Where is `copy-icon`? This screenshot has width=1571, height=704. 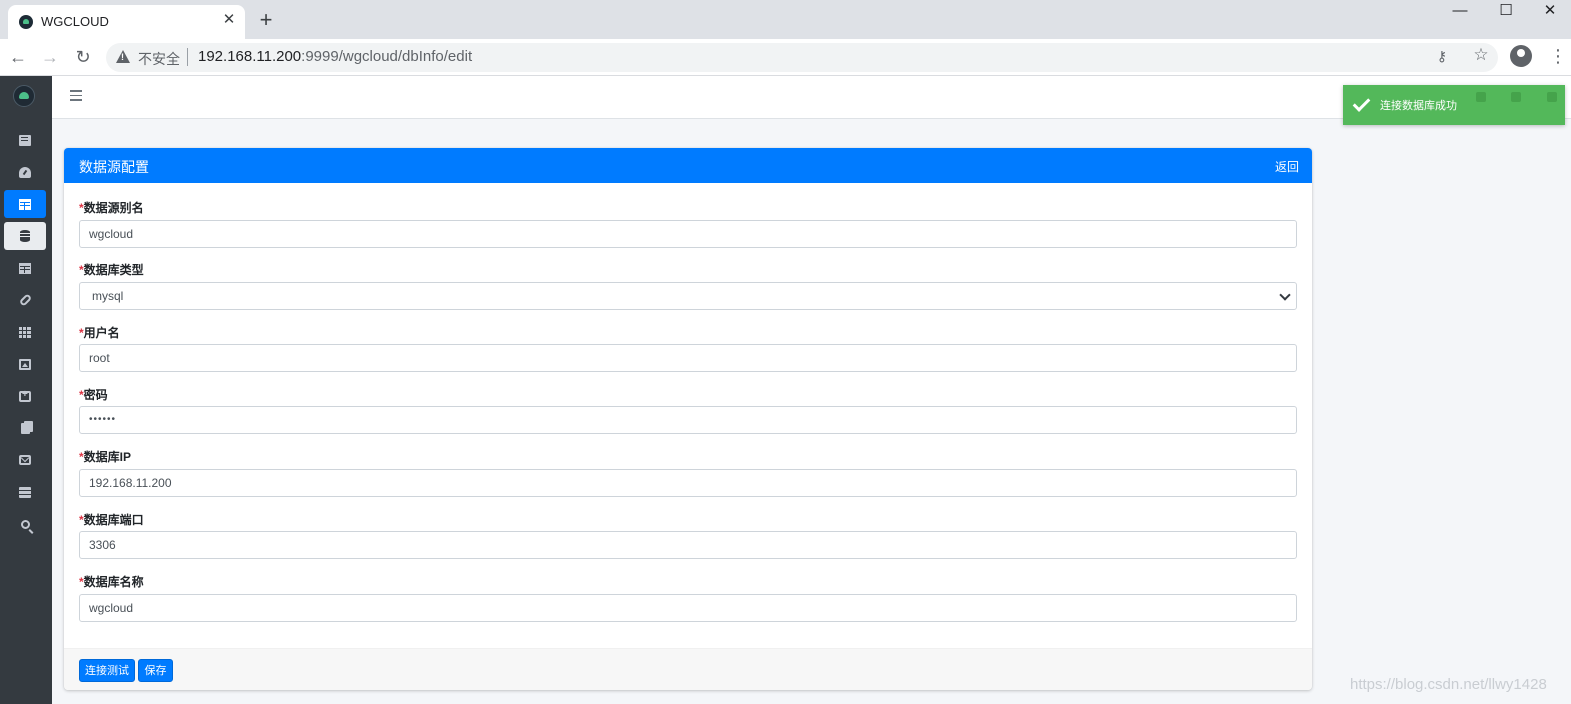
copy-icon is located at coordinates (25, 428).